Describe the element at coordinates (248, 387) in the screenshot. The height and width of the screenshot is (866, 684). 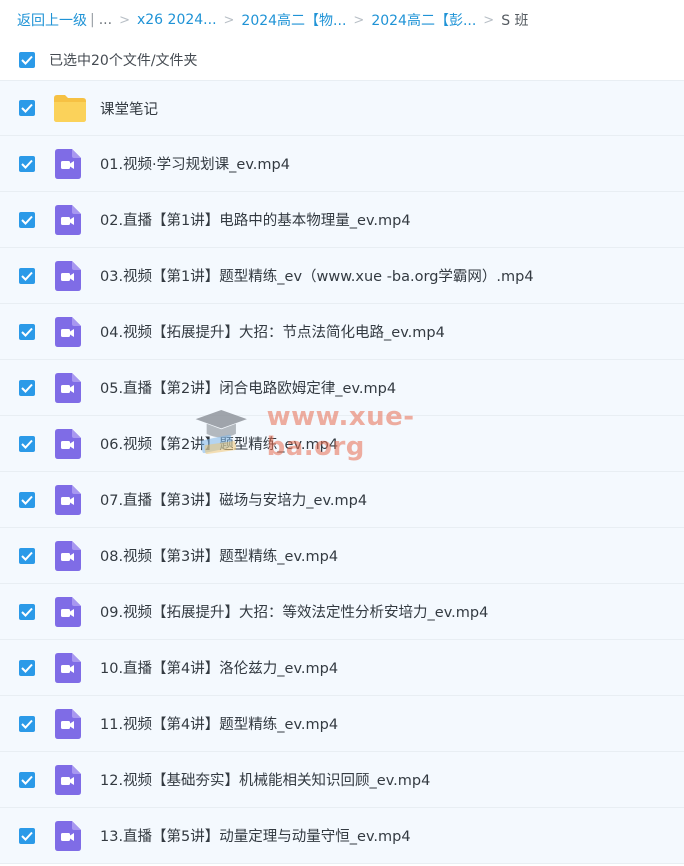
I see `file-name: 05.直播【第2讲】闭合电路欧姆定律_ev.mp4` at that location.